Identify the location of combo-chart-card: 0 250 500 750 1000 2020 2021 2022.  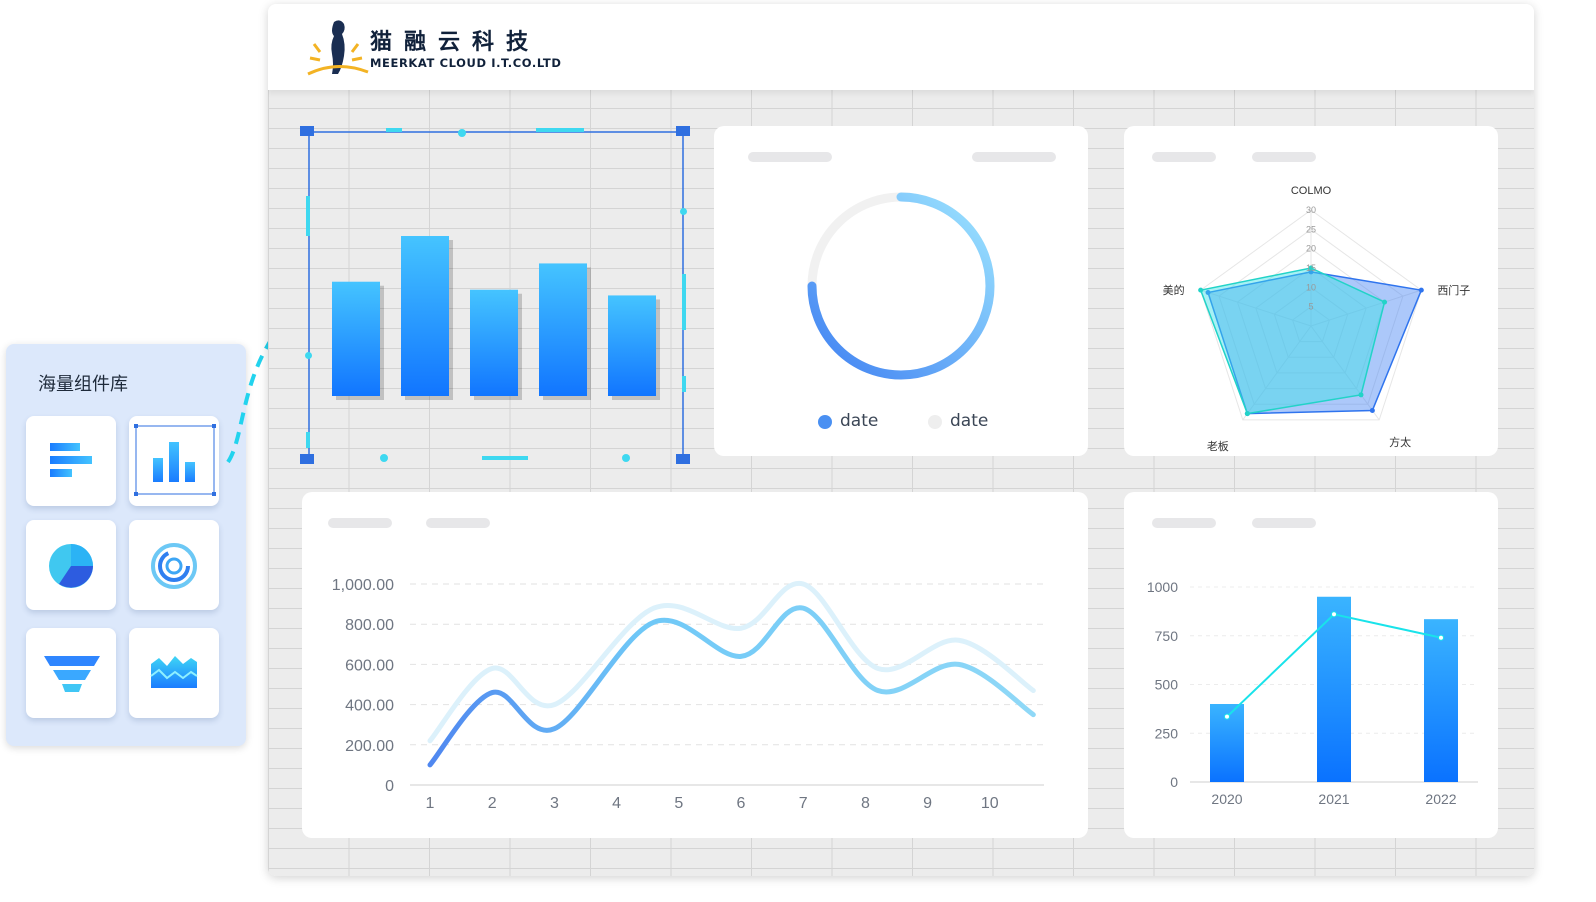
(1311, 665).